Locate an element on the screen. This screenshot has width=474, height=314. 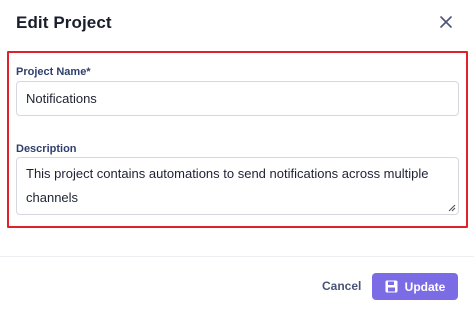
resize-handle-icon is located at coordinates (451, 207).